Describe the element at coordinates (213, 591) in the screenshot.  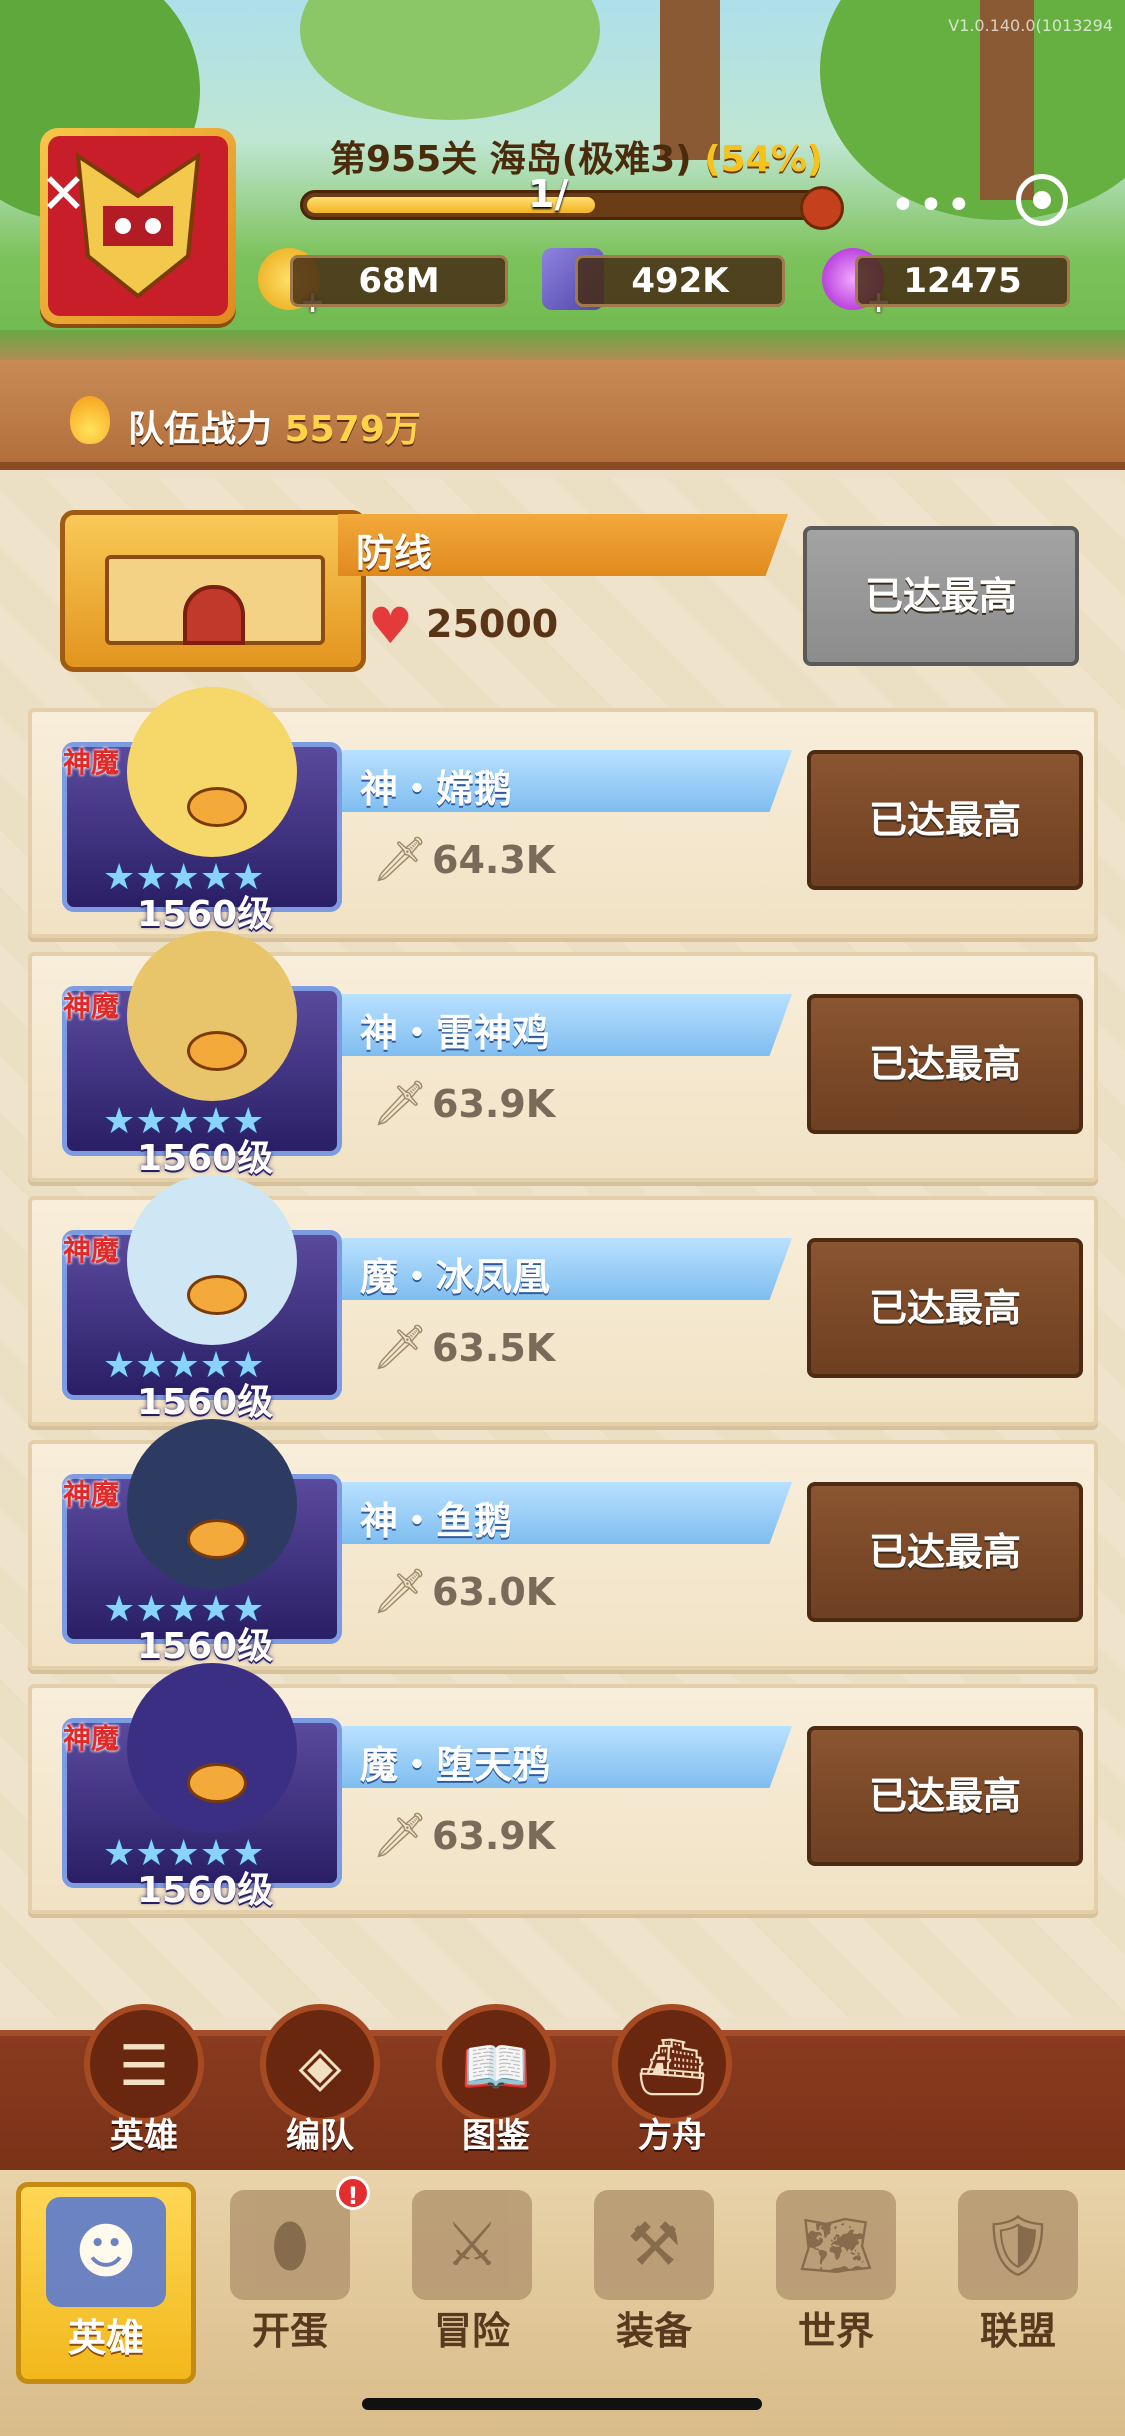
I see `castle-icon` at that location.